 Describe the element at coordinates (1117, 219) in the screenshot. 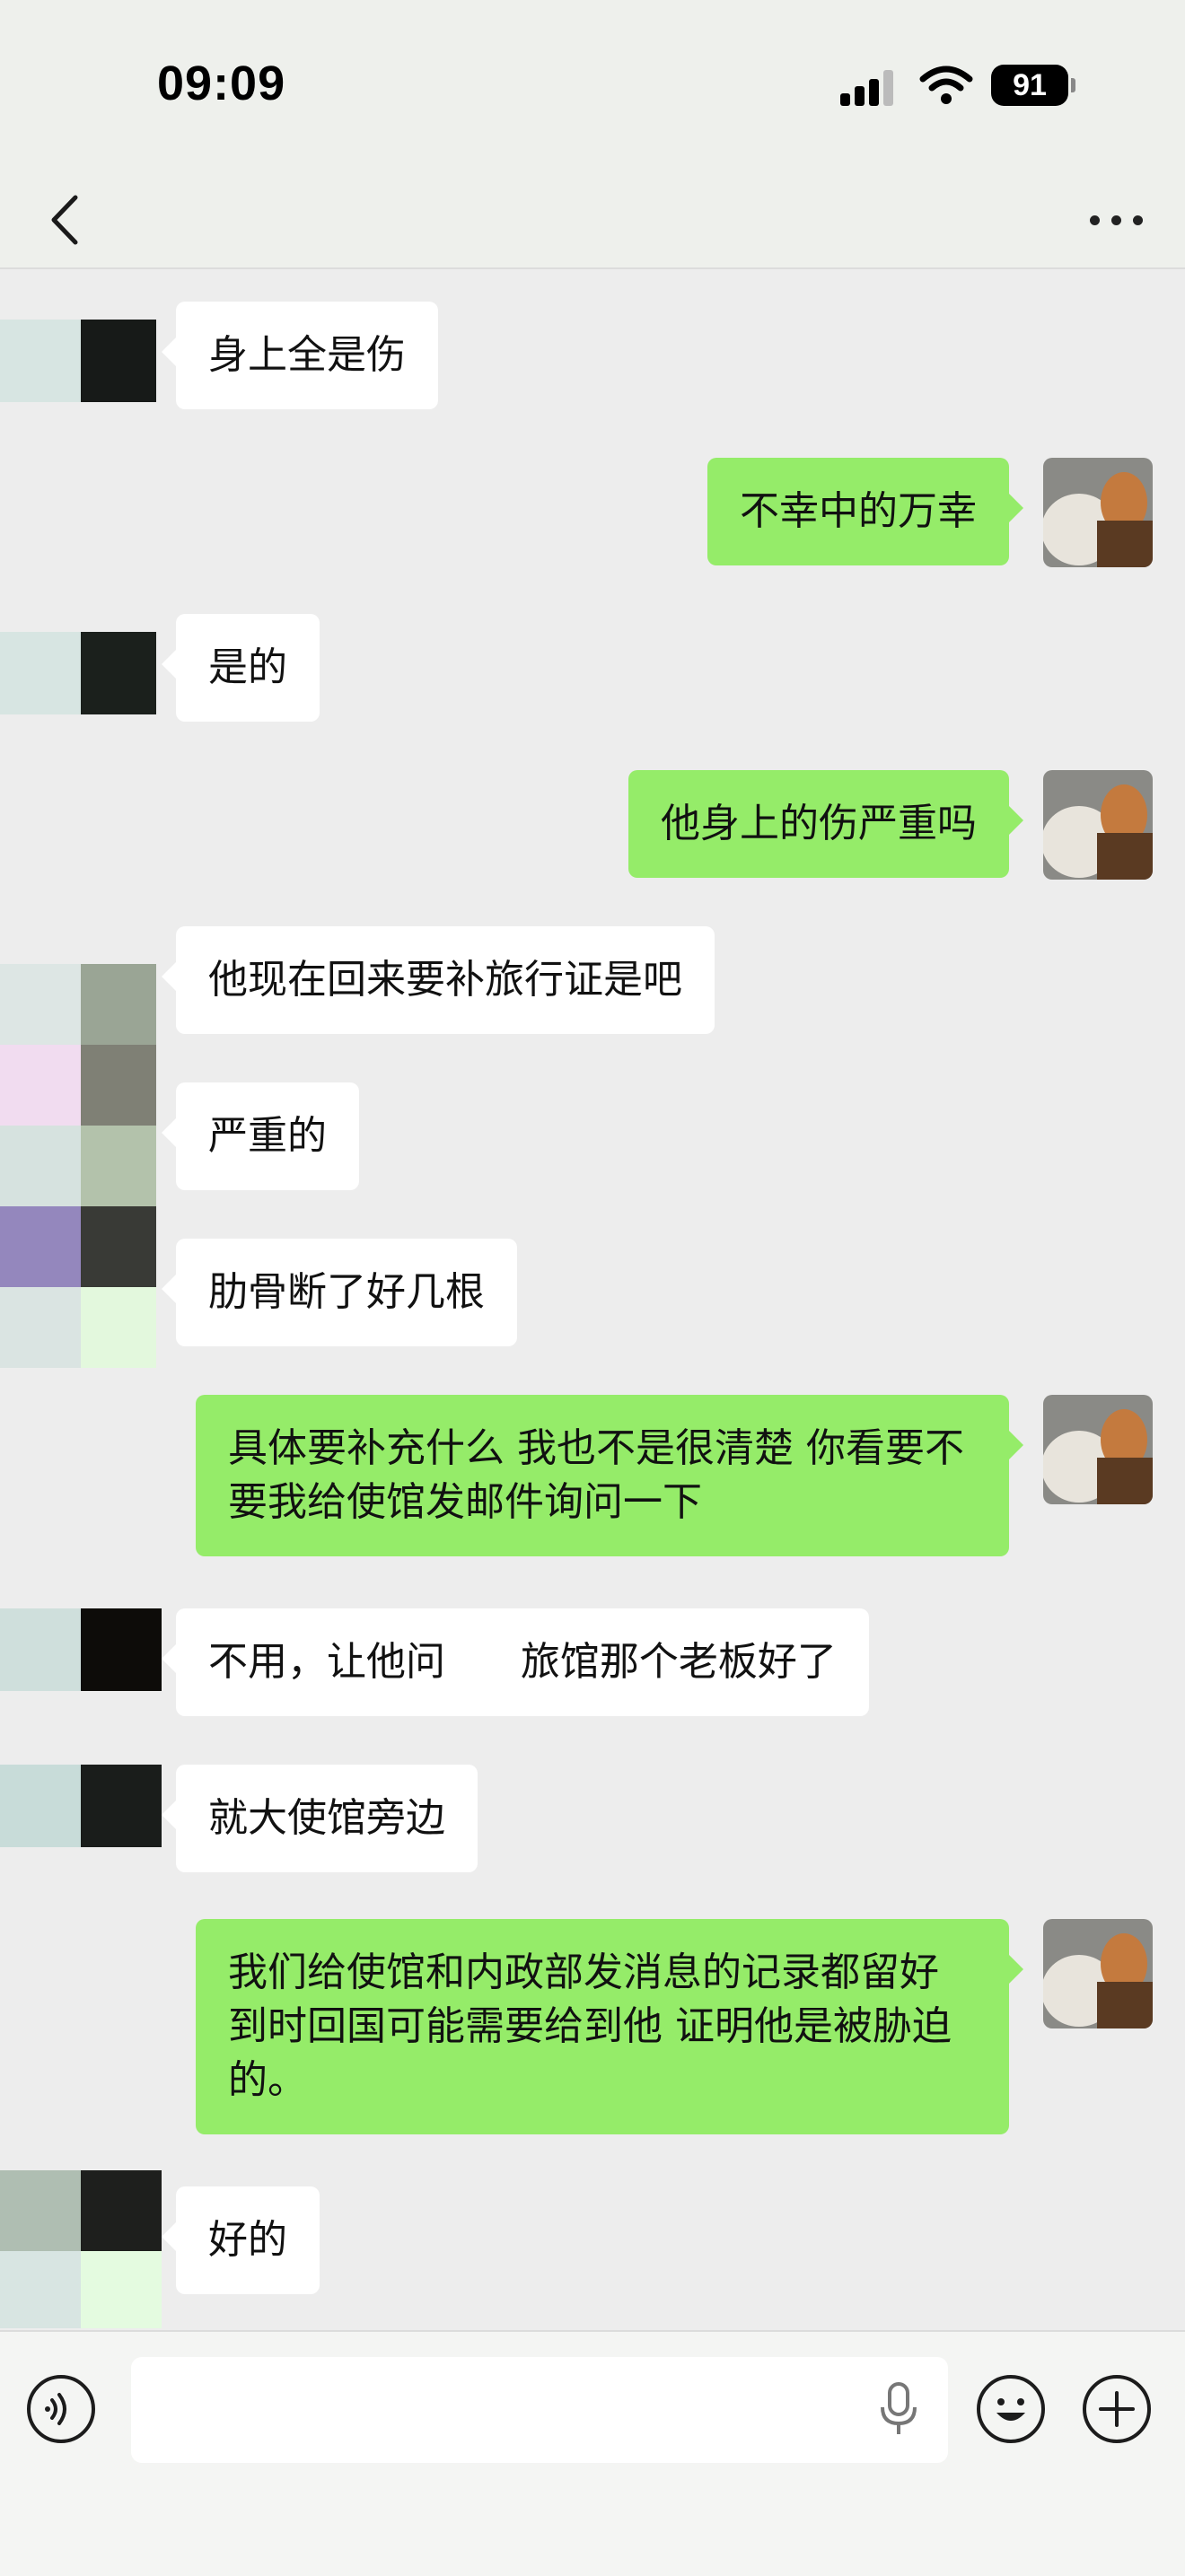

I see `more-dots-icon` at that location.